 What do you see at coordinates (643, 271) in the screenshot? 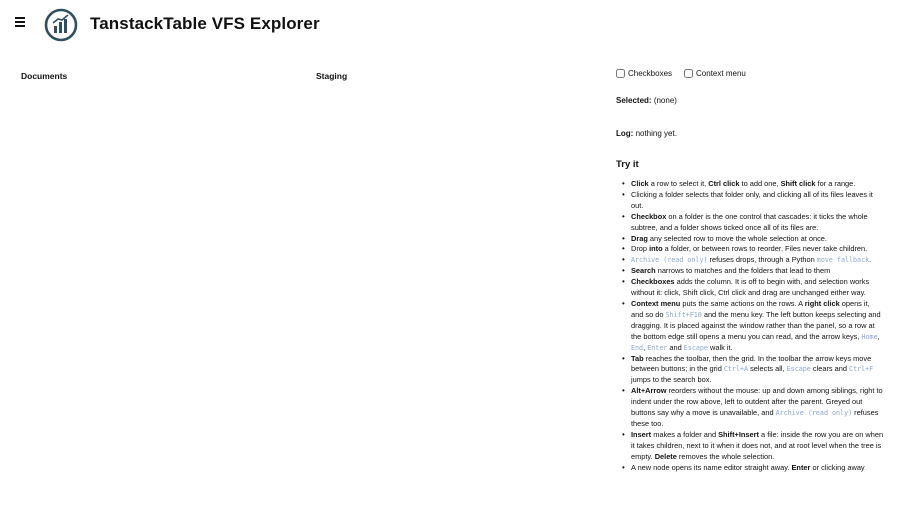
I see `tip-keyword: Search` at bounding box center [643, 271].